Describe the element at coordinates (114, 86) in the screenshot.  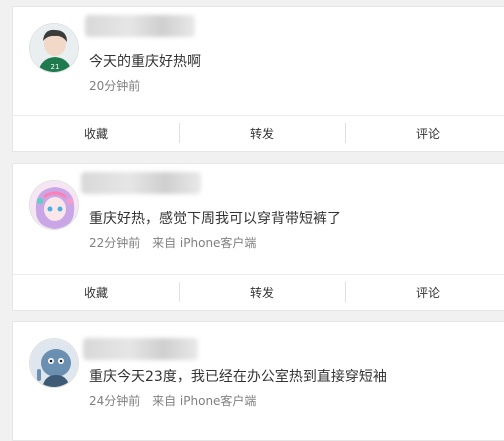
I see `post-time: 20分钟前` at that location.